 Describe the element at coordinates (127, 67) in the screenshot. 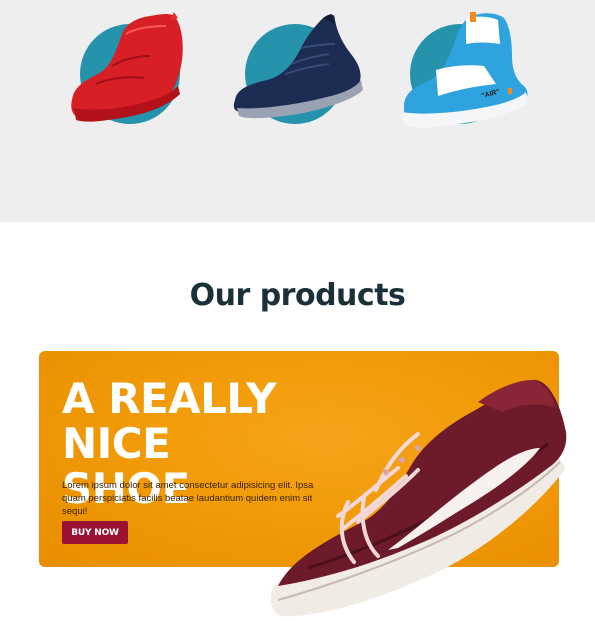

I see `red-sneaker-image` at that location.